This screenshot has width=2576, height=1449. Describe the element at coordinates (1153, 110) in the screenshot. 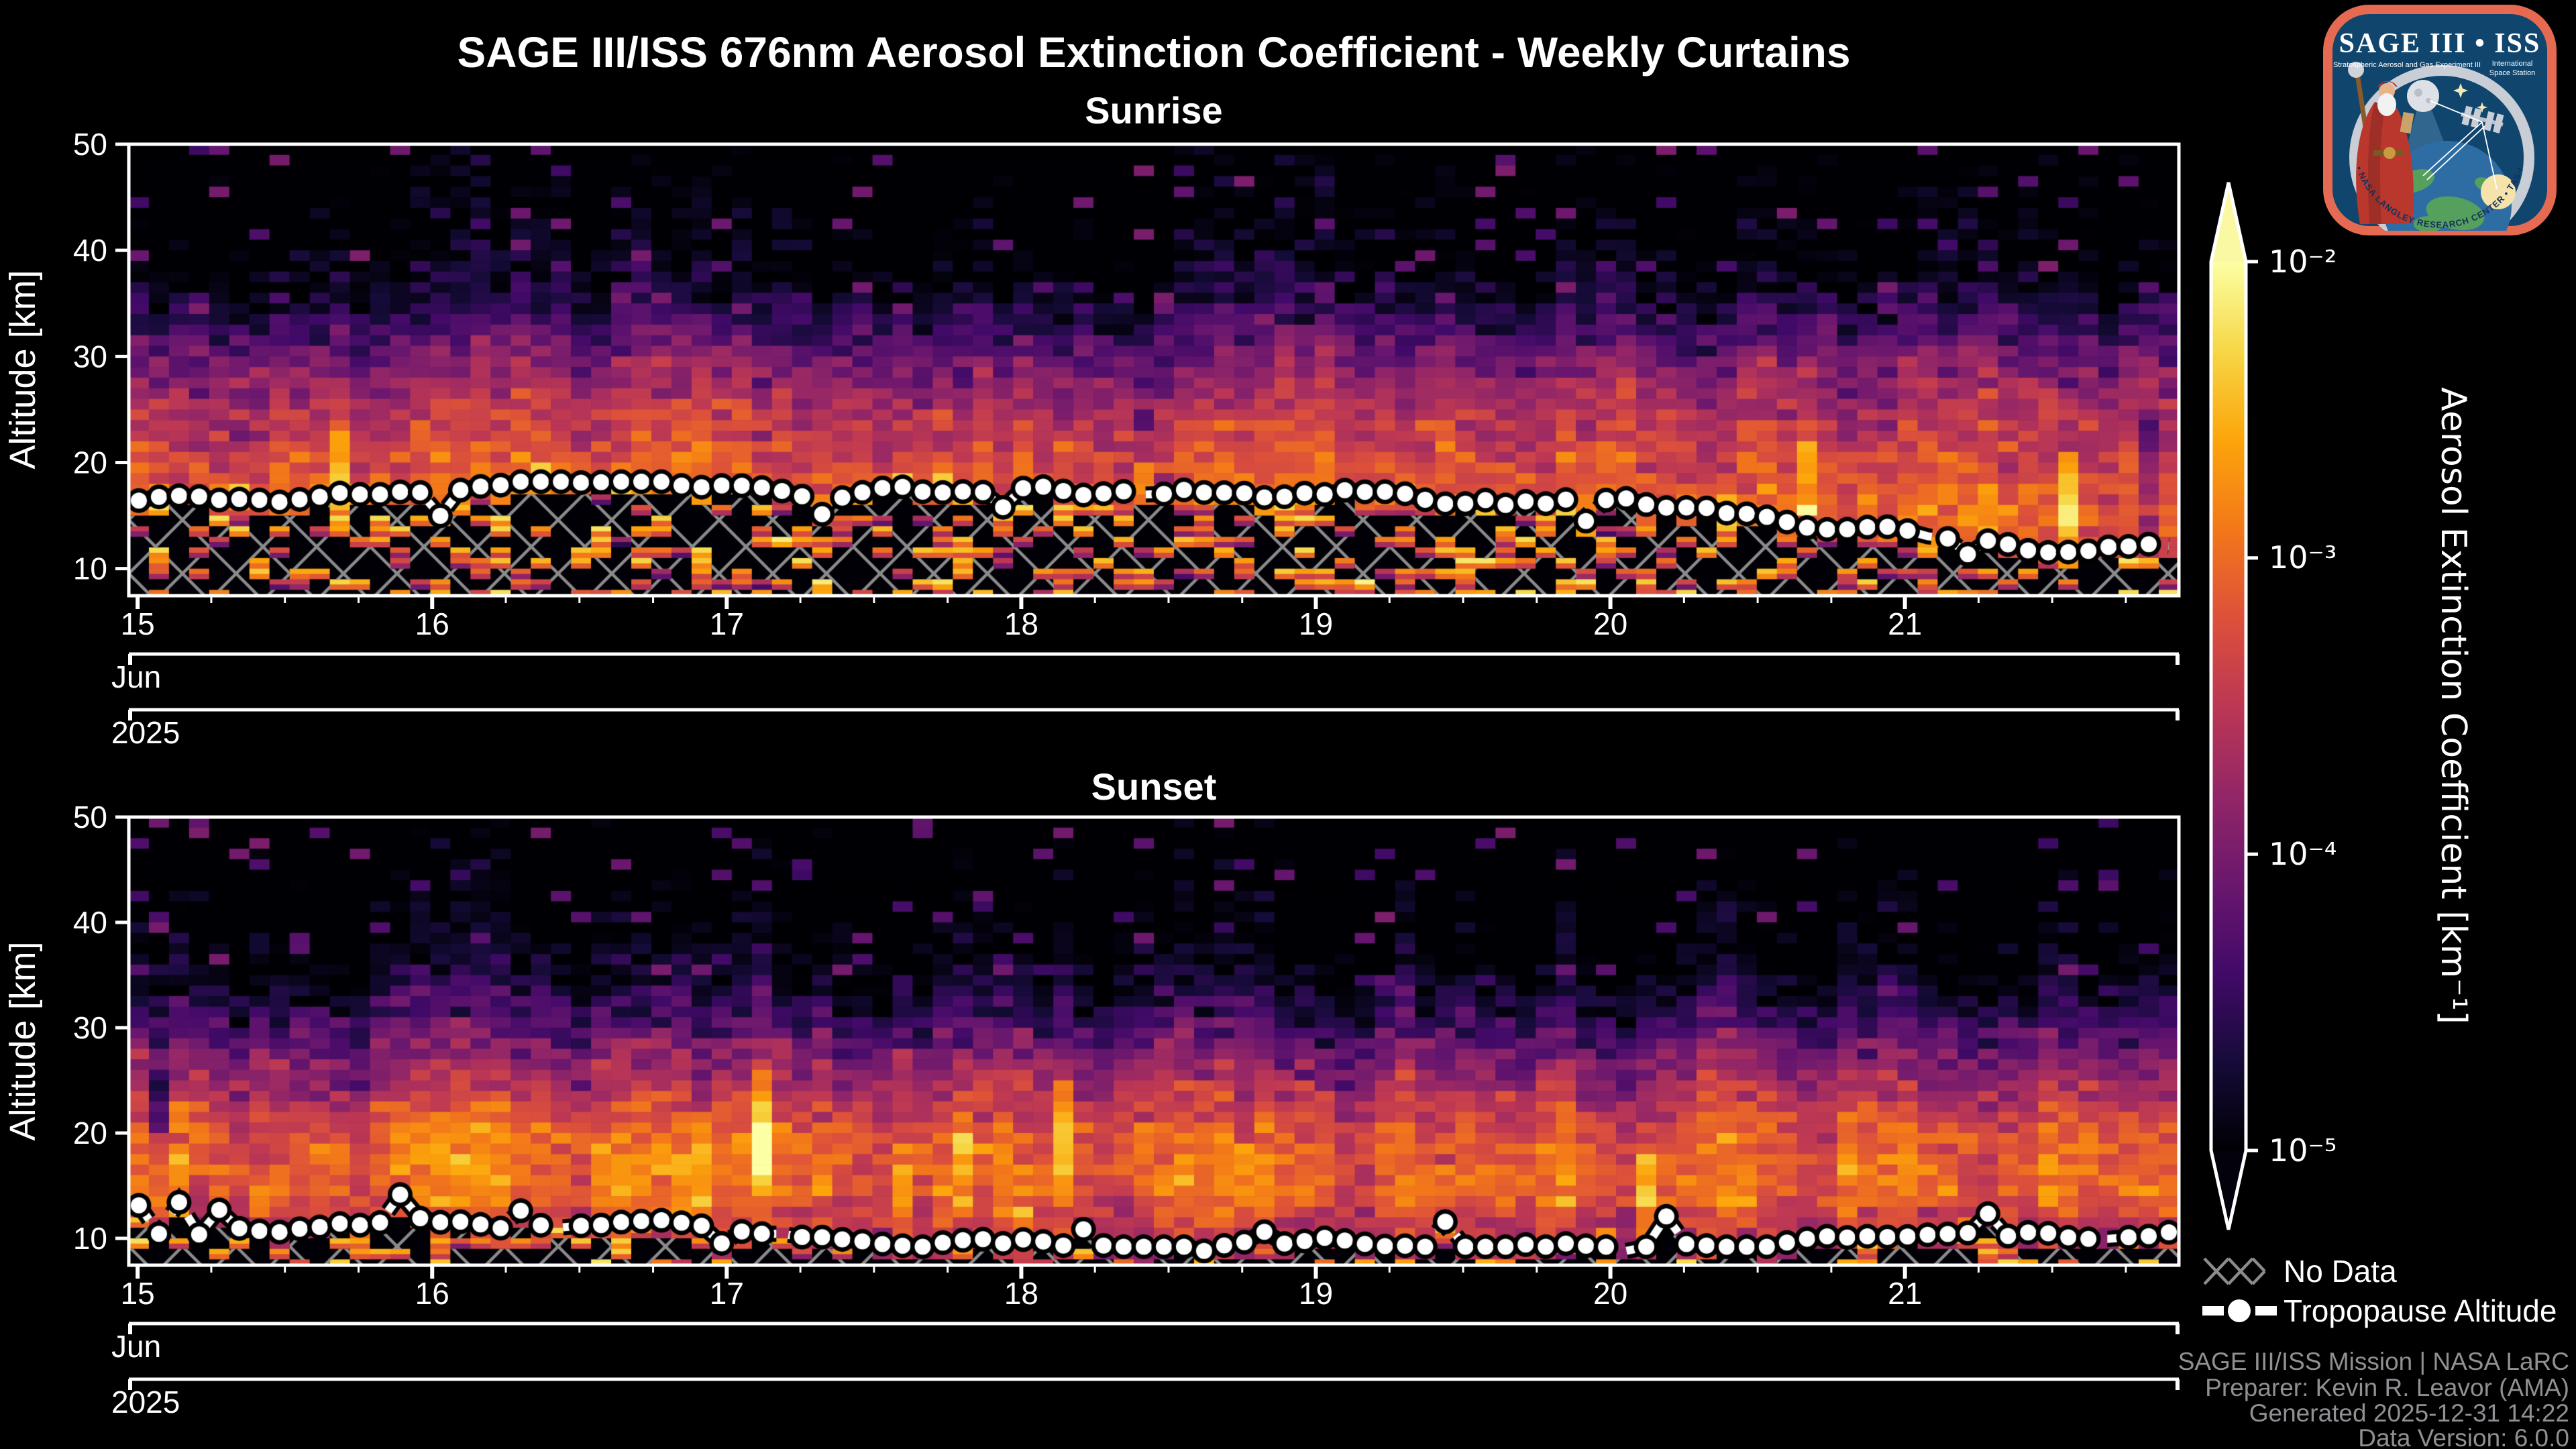

I see `sunrise-panel-title: Sunrise` at that location.